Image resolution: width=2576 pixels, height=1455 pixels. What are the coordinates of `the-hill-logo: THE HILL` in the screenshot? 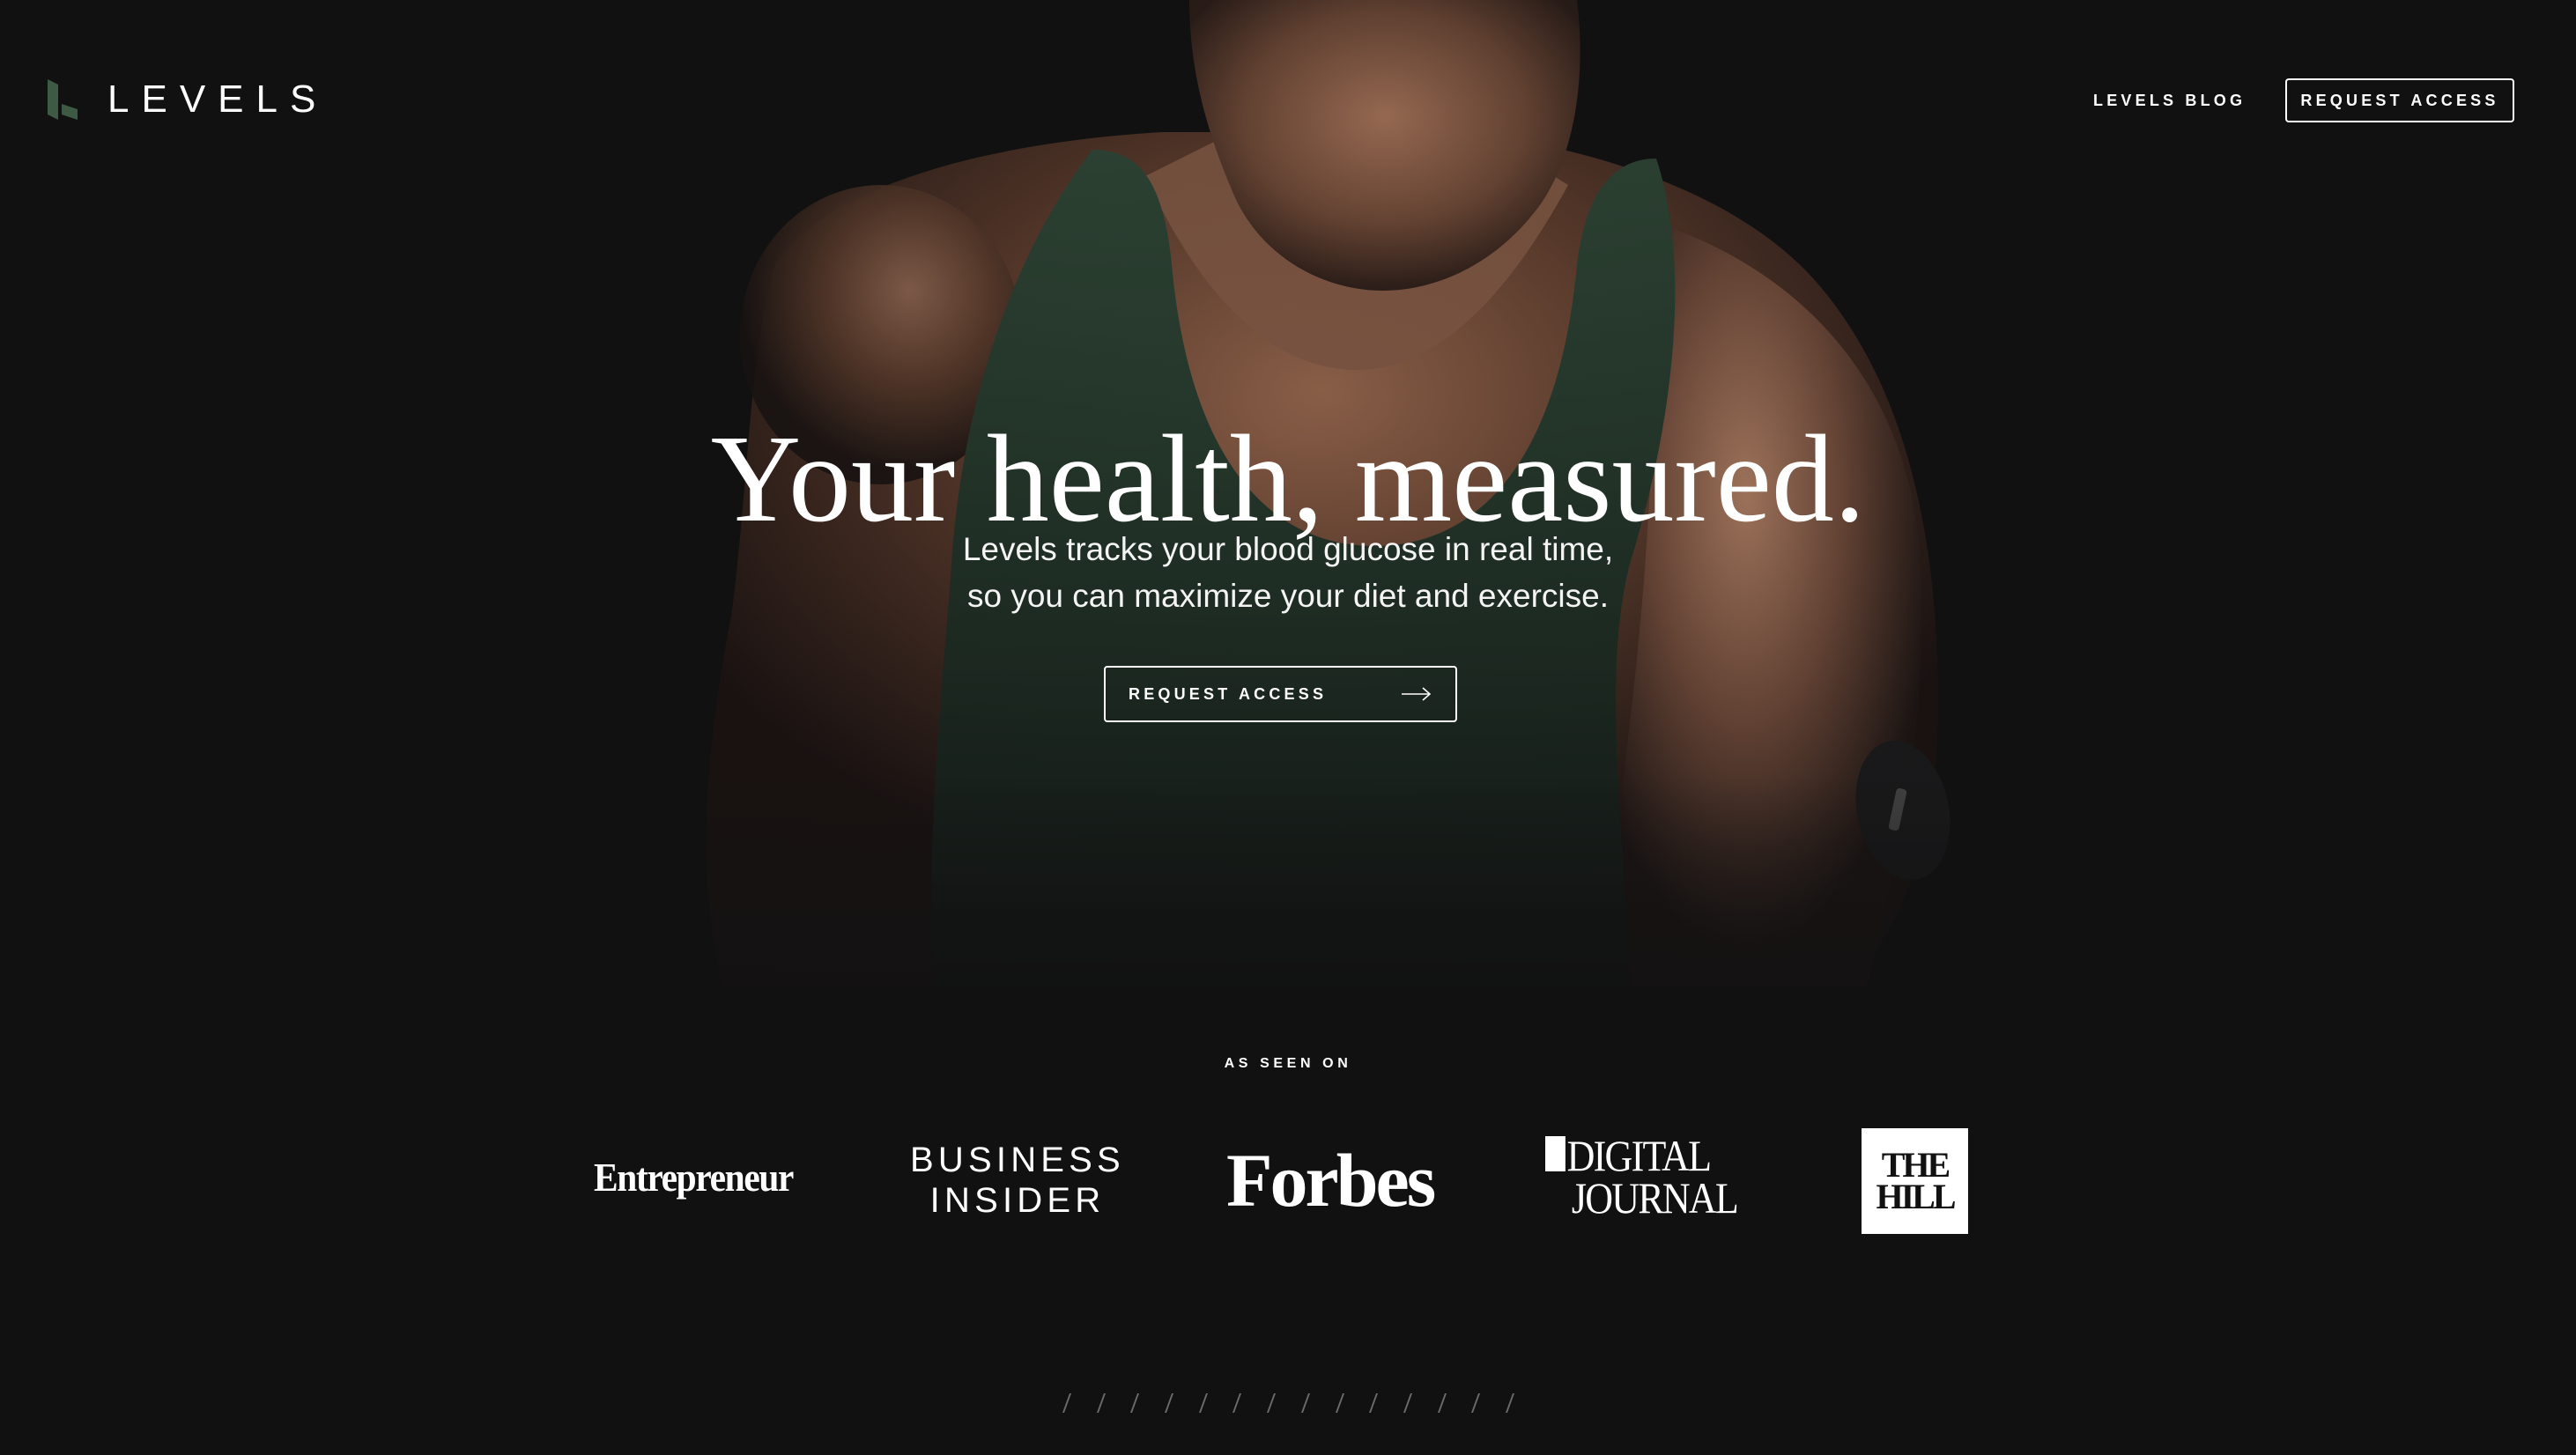 It's located at (1915, 1181).